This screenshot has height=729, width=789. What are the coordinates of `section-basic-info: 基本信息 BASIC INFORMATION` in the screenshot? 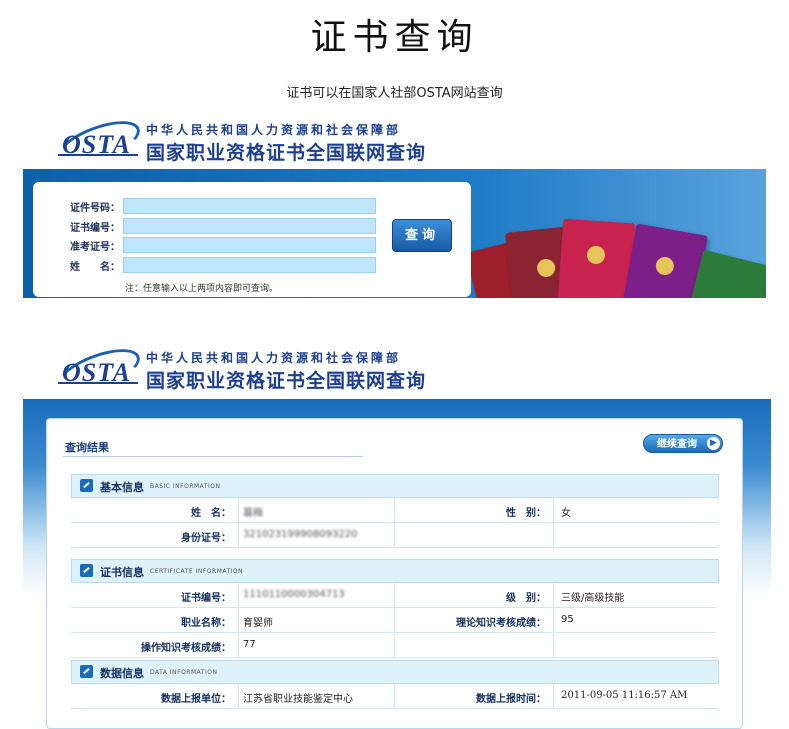 It's located at (395, 486).